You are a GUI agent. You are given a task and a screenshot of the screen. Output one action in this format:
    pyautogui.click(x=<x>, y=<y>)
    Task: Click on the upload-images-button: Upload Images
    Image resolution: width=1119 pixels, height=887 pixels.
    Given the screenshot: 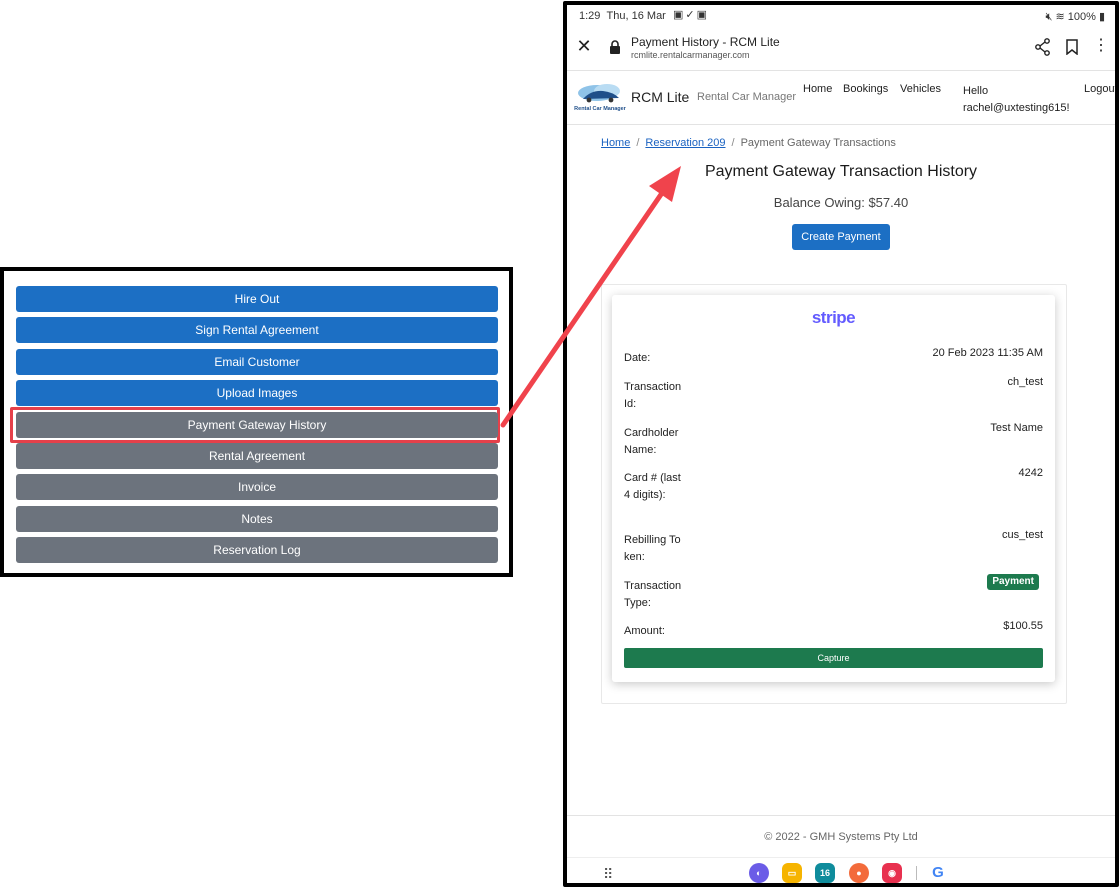 What is the action you would take?
    pyautogui.click(x=257, y=393)
    